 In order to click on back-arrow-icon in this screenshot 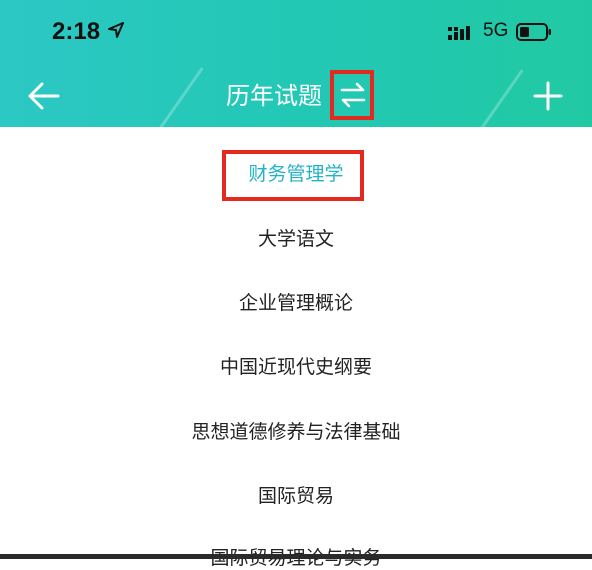, I will do `click(44, 96)`.